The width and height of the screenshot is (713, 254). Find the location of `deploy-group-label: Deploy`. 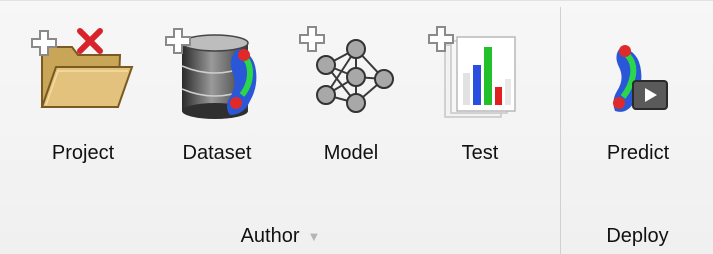

deploy-group-label: Deploy is located at coordinates (637, 236).